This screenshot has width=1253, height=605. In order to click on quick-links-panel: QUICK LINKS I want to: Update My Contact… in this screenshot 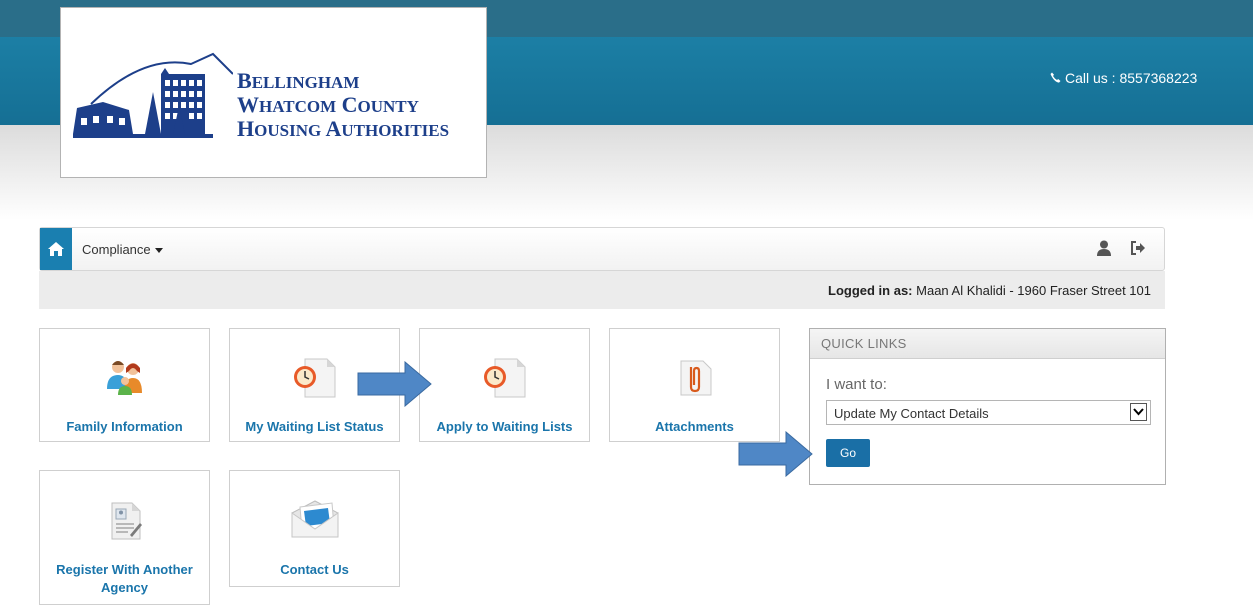, I will do `click(987, 406)`.